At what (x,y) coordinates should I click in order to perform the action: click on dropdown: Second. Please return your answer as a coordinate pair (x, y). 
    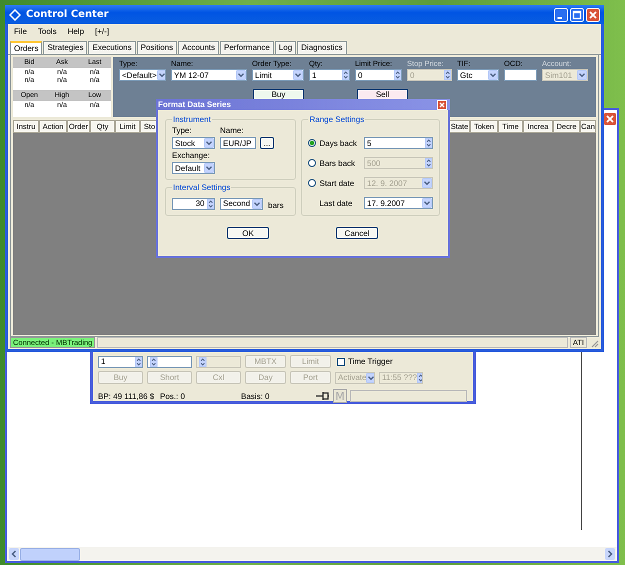
    Looking at the image, I should click on (241, 204).